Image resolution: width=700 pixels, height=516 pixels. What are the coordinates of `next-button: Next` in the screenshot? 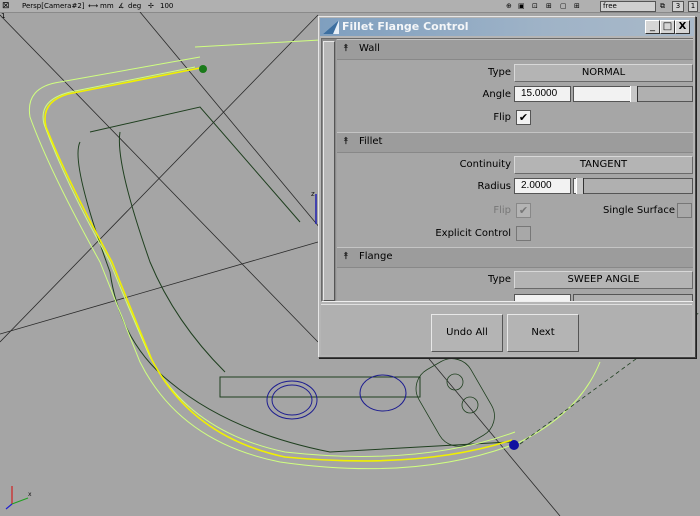 It's located at (543, 333).